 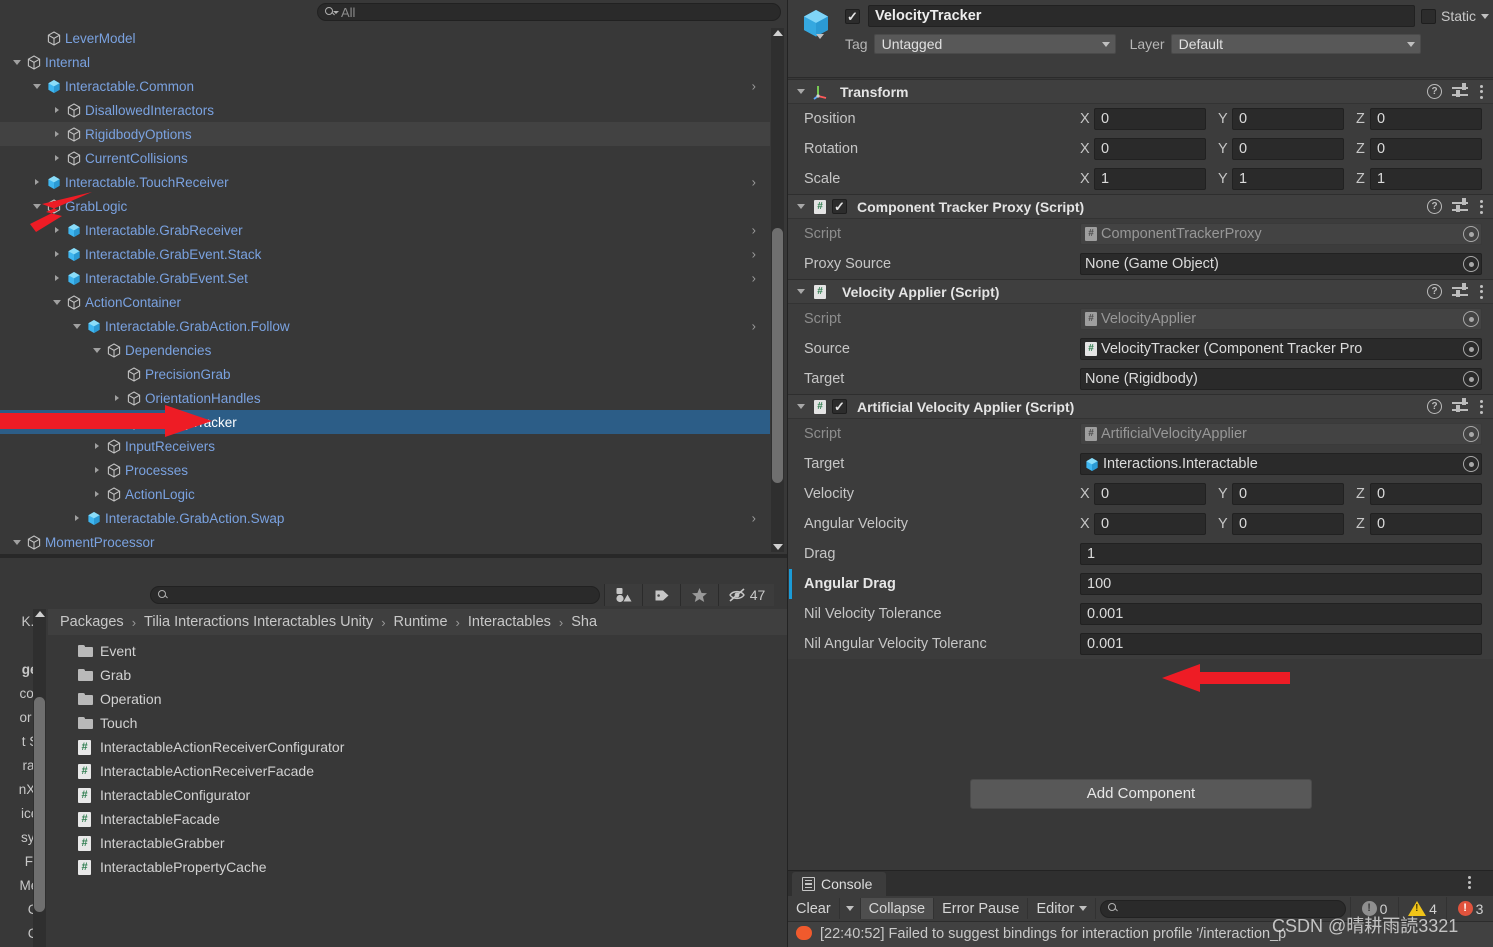 I want to click on hierarchy-item-grablogic: GrabLogic, so click(x=385, y=206).